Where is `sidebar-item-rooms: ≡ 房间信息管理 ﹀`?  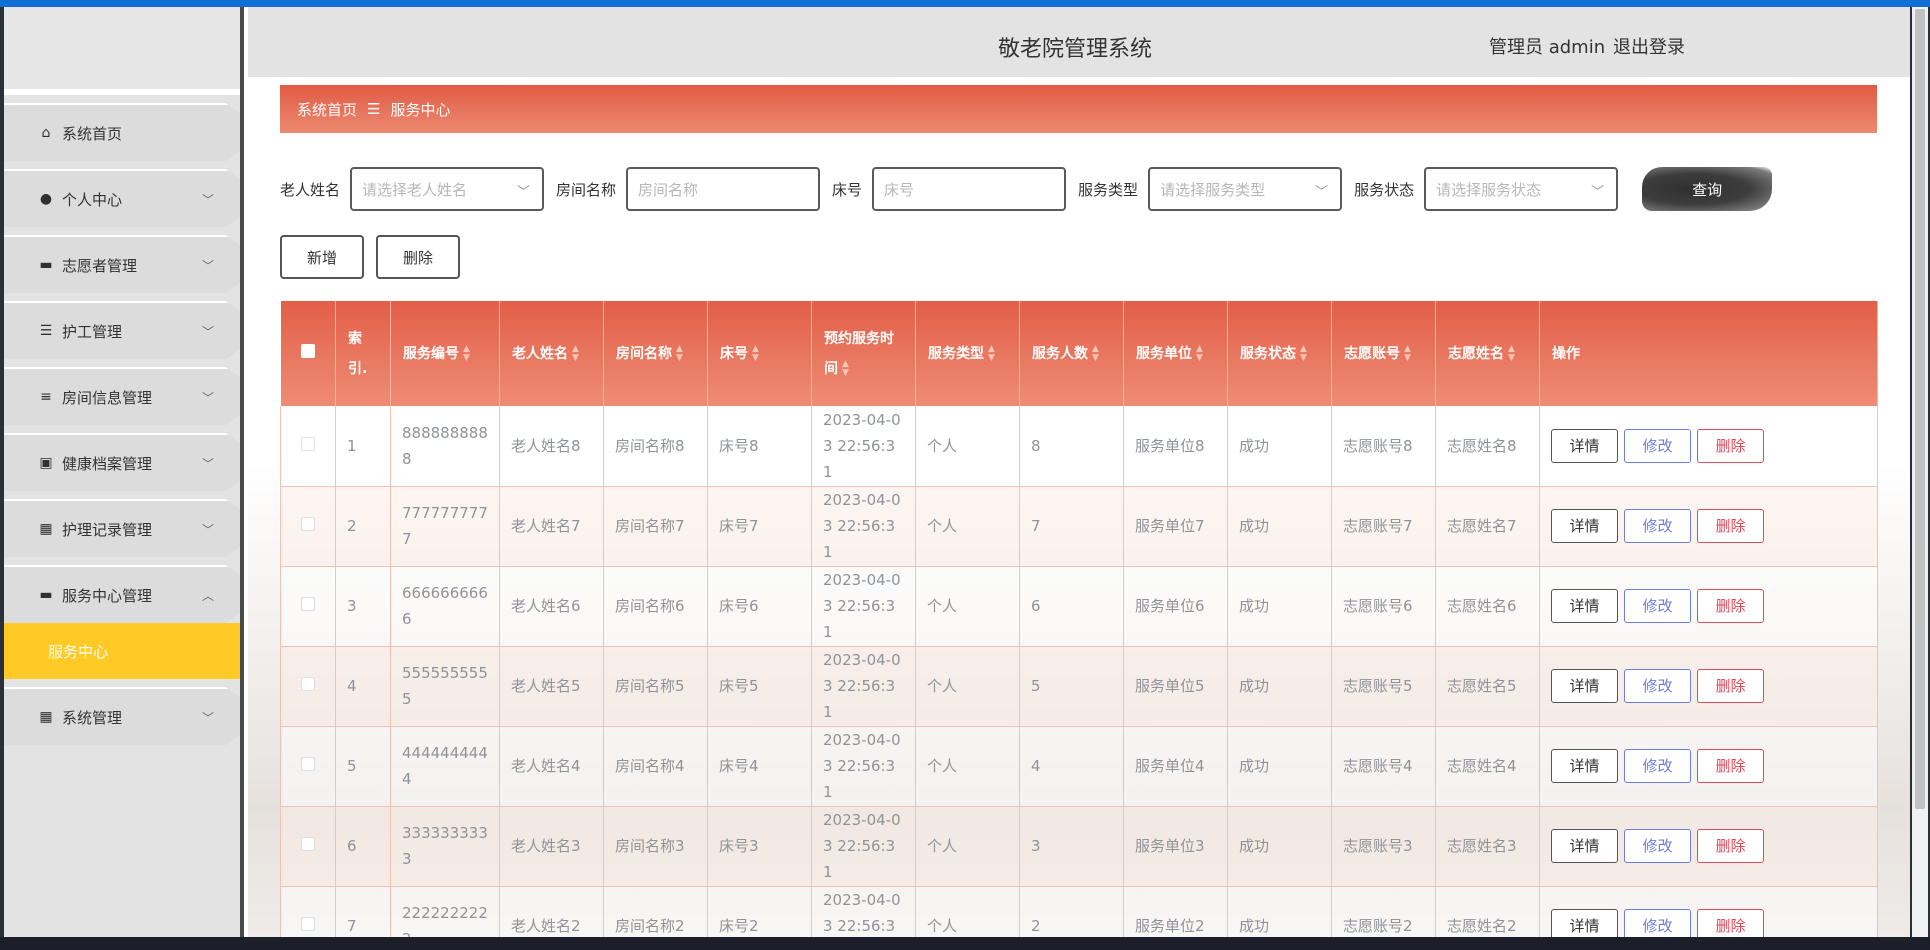
sidebar-item-rooms: ≡ 房间信息管理 ﹀ is located at coordinates (122, 396).